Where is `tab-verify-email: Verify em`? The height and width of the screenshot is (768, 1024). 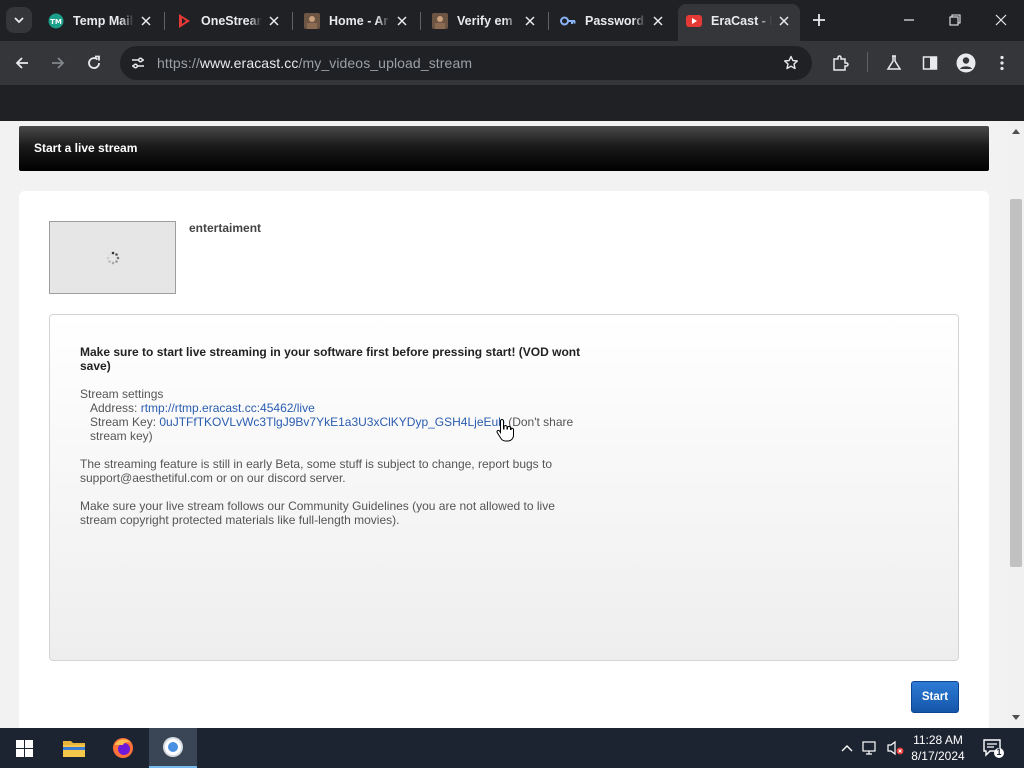
tab-verify-email: Verify em is located at coordinates (485, 20).